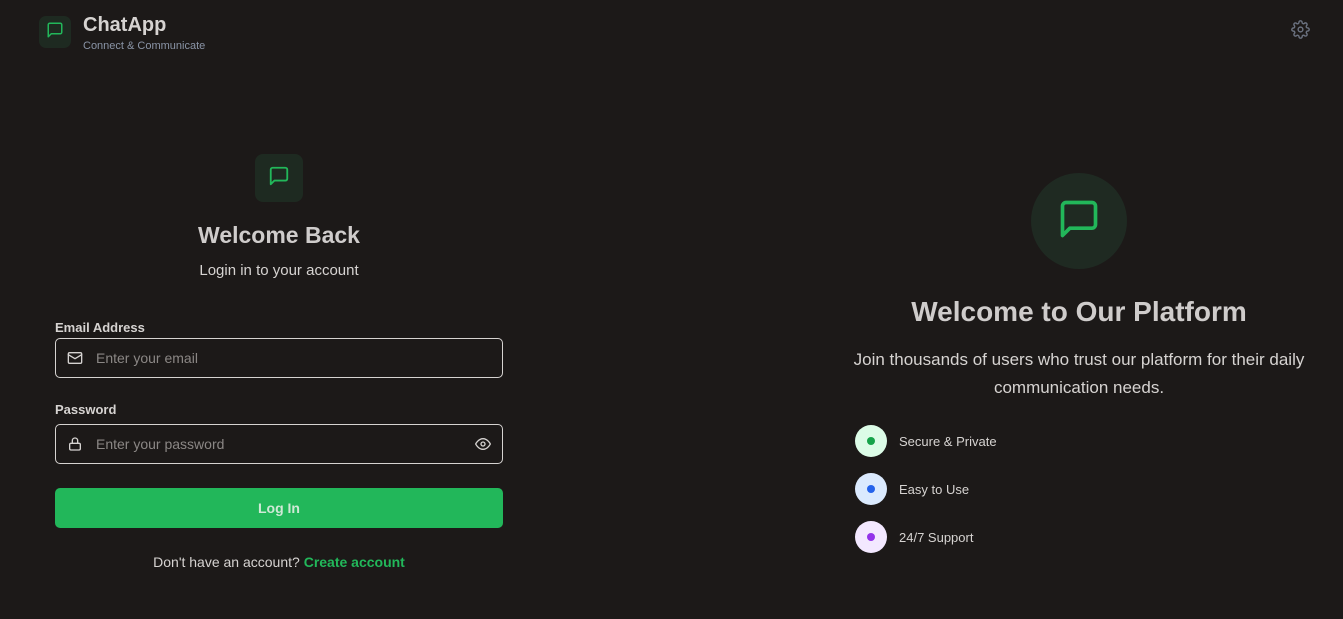 The width and height of the screenshot is (1343, 619). Describe the element at coordinates (226, 562) in the screenshot. I see `signup-prompt-text: Don't have an account?` at that location.